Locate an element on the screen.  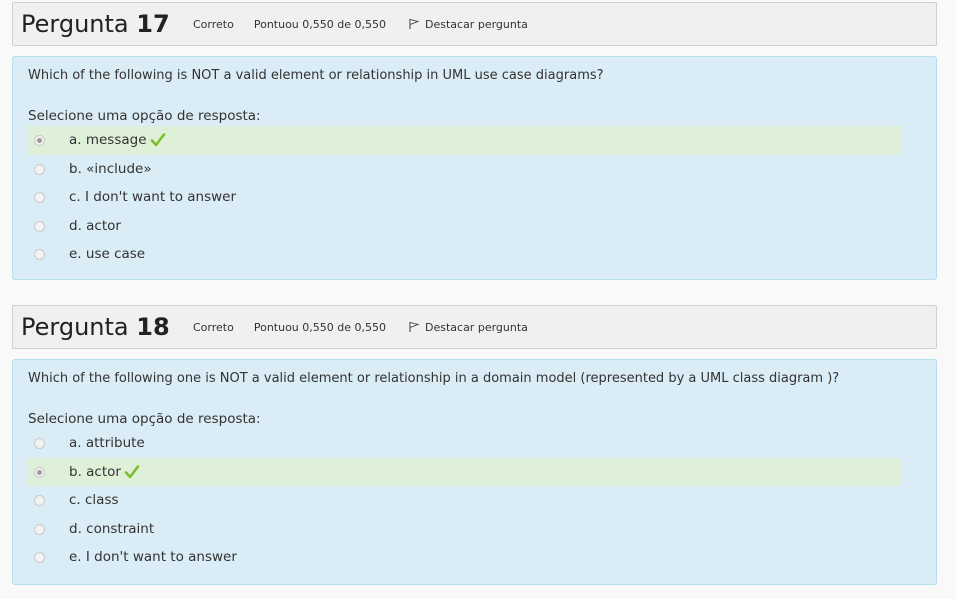
answer-option: a. message is located at coordinates (465, 140).